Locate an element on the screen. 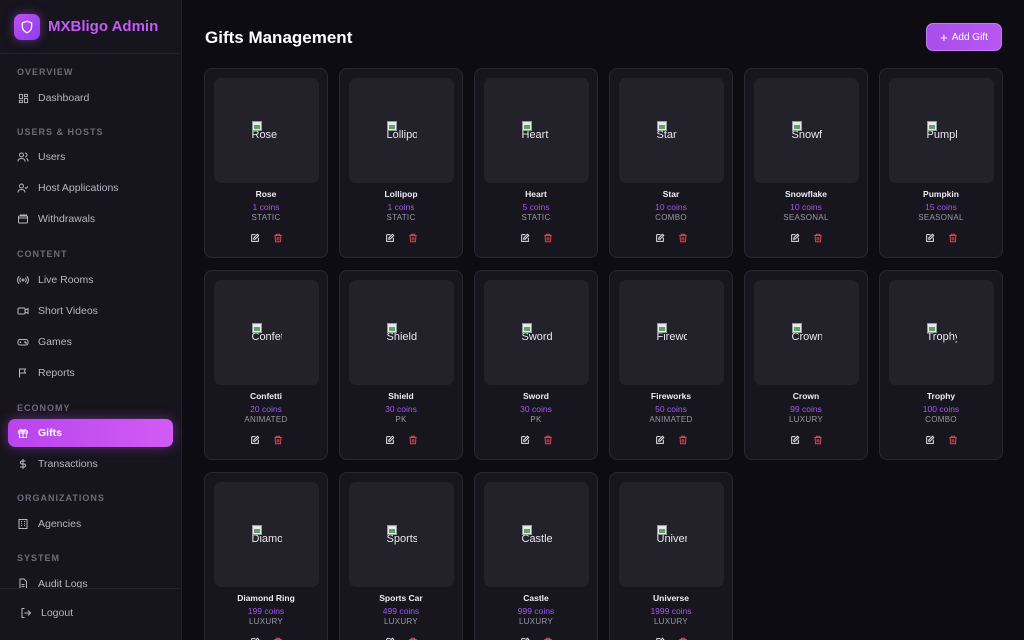  video-icon is located at coordinates (23, 311).